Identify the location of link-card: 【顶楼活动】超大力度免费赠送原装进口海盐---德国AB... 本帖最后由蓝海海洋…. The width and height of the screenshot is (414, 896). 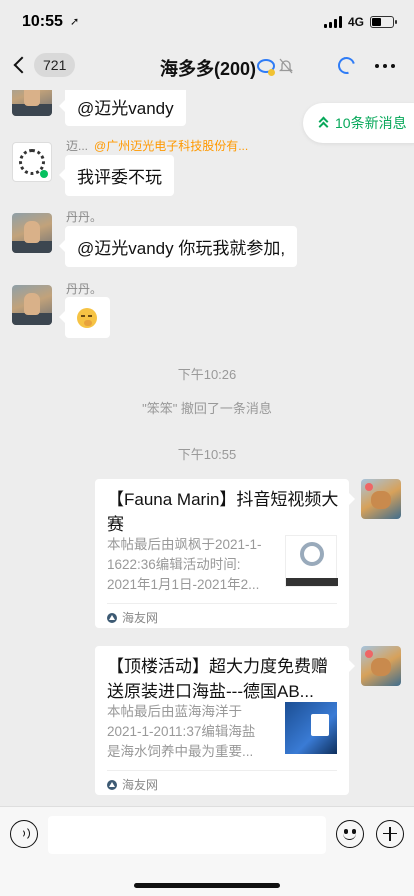
(225, 720).